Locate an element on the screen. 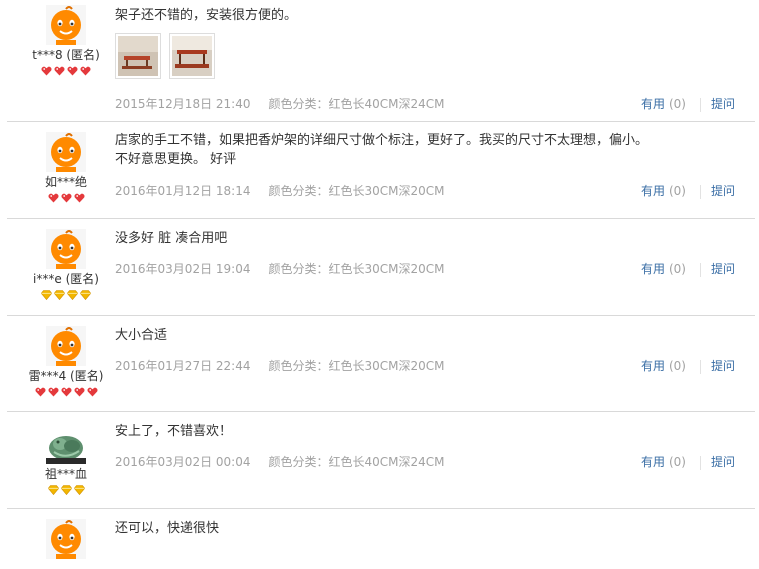 This screenshot has width=759, height=569. reviewer-name: i***e (匿名) is located at coordinates (66, 279).